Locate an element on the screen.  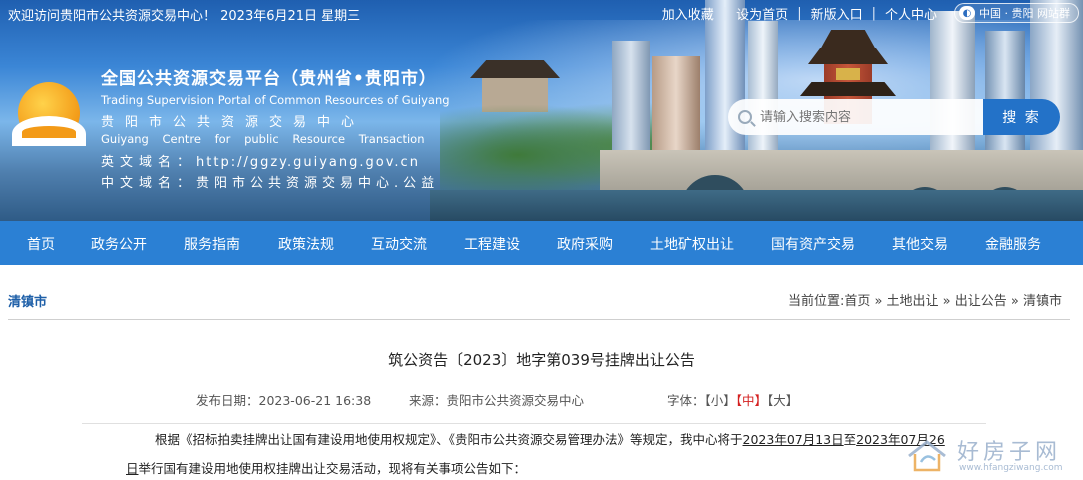
article-source: 来源：贵阳市公共资源交易中心 is located at coordinates (497, 400).